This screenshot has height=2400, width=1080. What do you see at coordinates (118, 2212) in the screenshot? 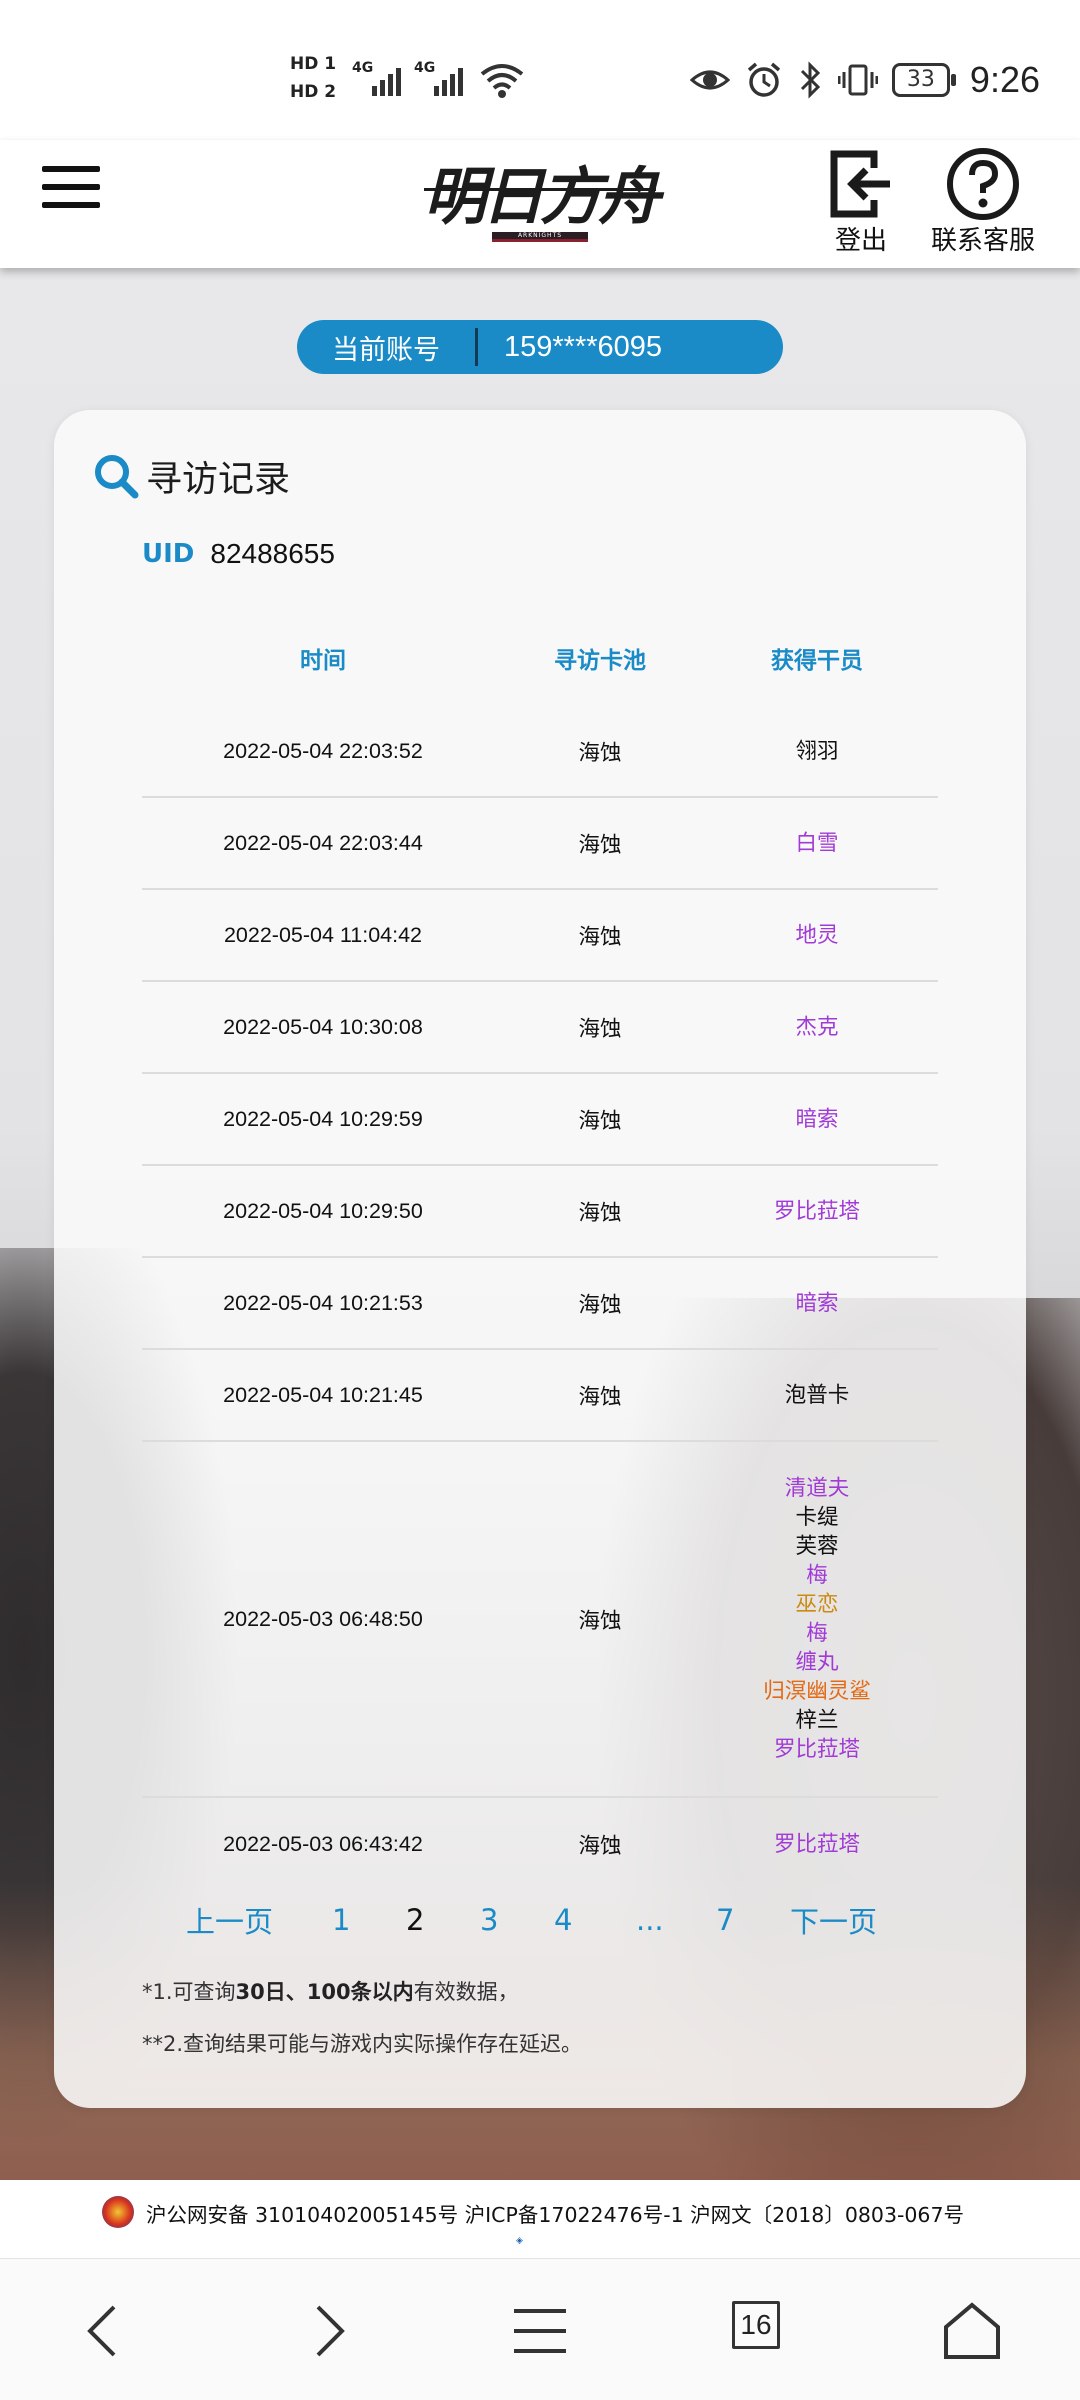
I see `police-emblem-icon` at bounding box center [118, 2212].